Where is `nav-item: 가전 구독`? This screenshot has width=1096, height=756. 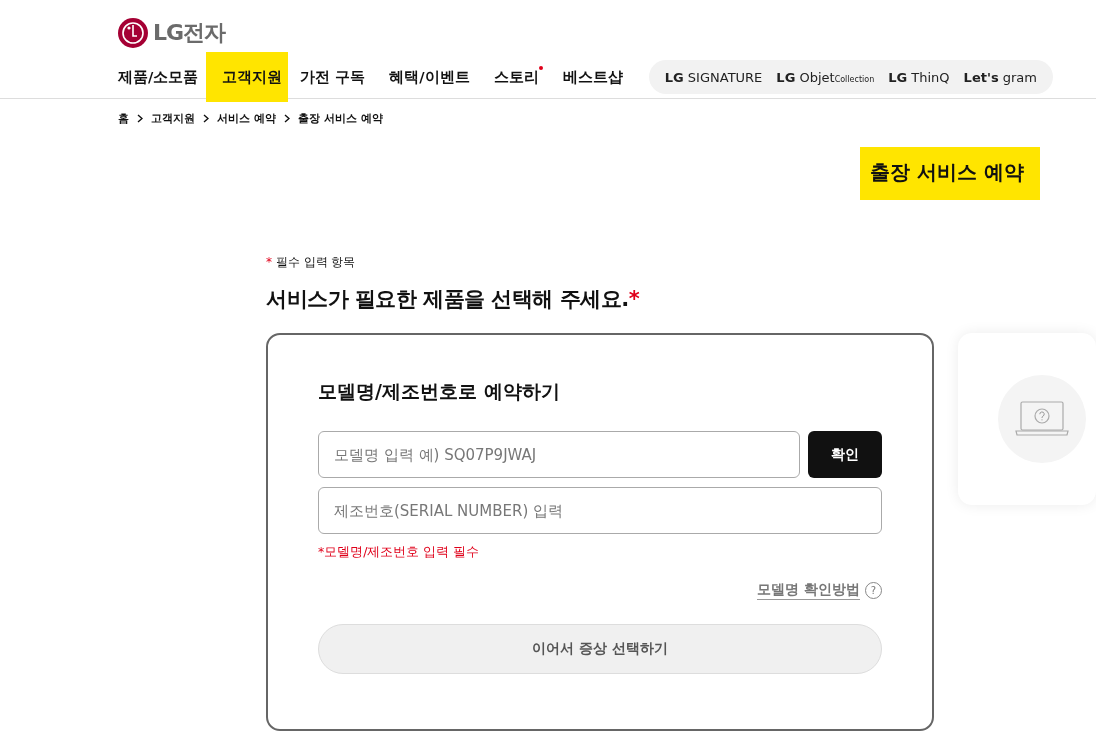 nav-item: 가전 구독 is located at coordinates (333, 77).